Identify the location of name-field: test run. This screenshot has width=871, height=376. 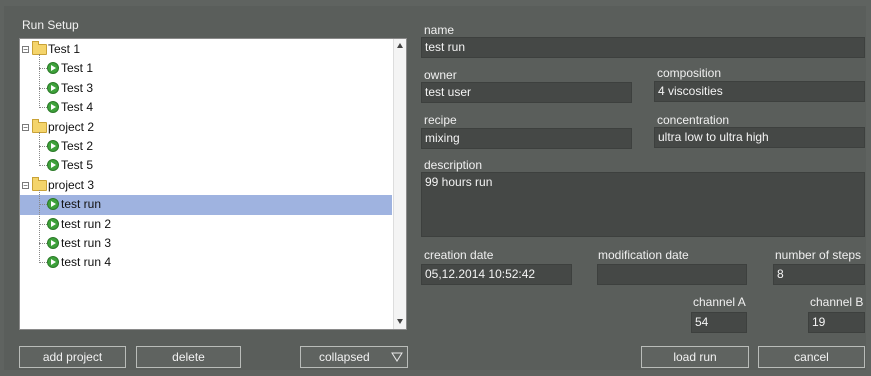
(643, 47).